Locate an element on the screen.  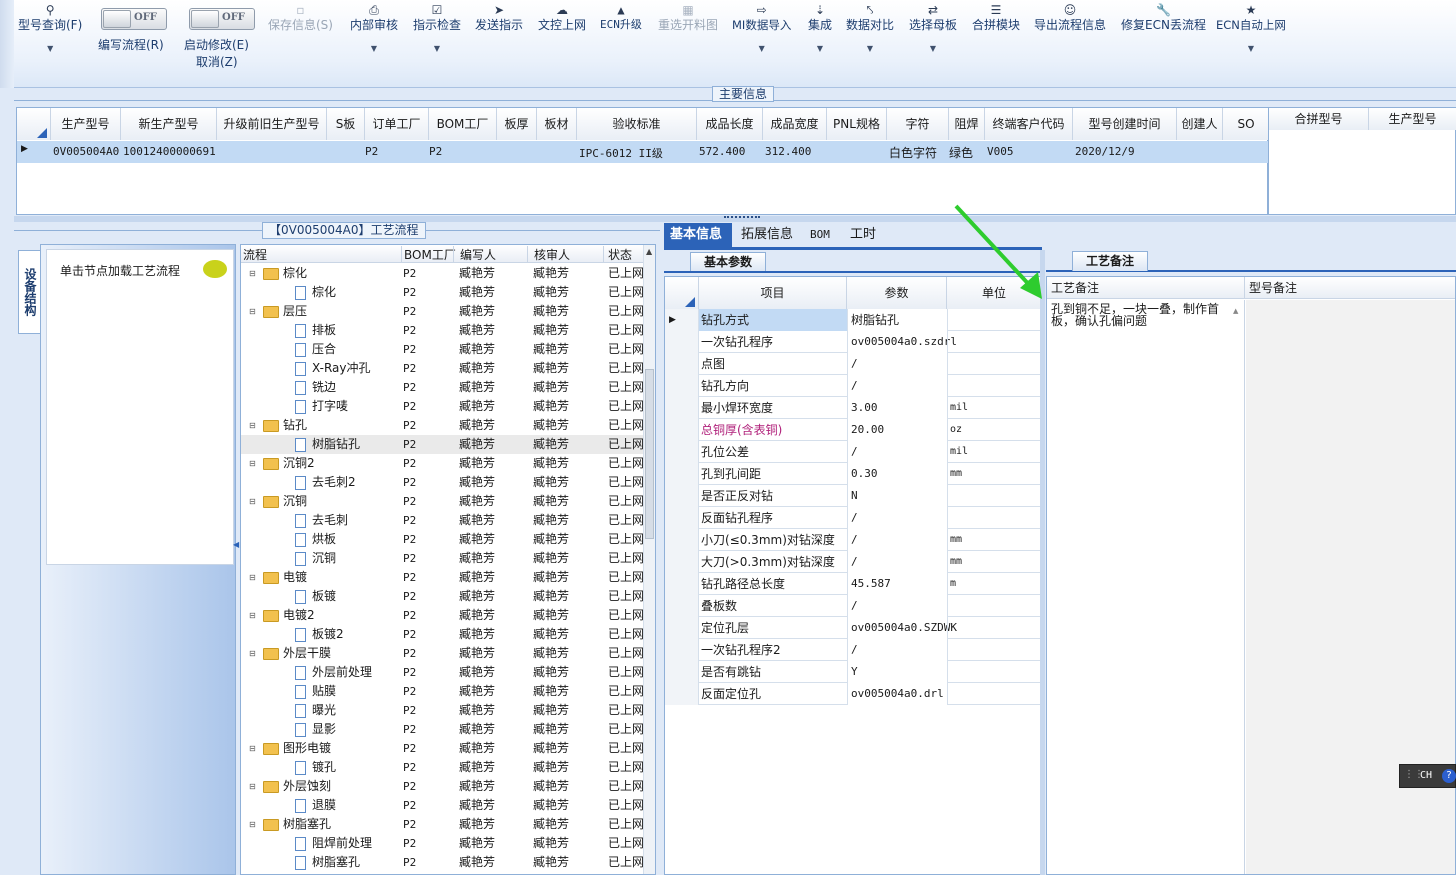
write-flow-toggle: OFF is located at coordinates (134, 19).